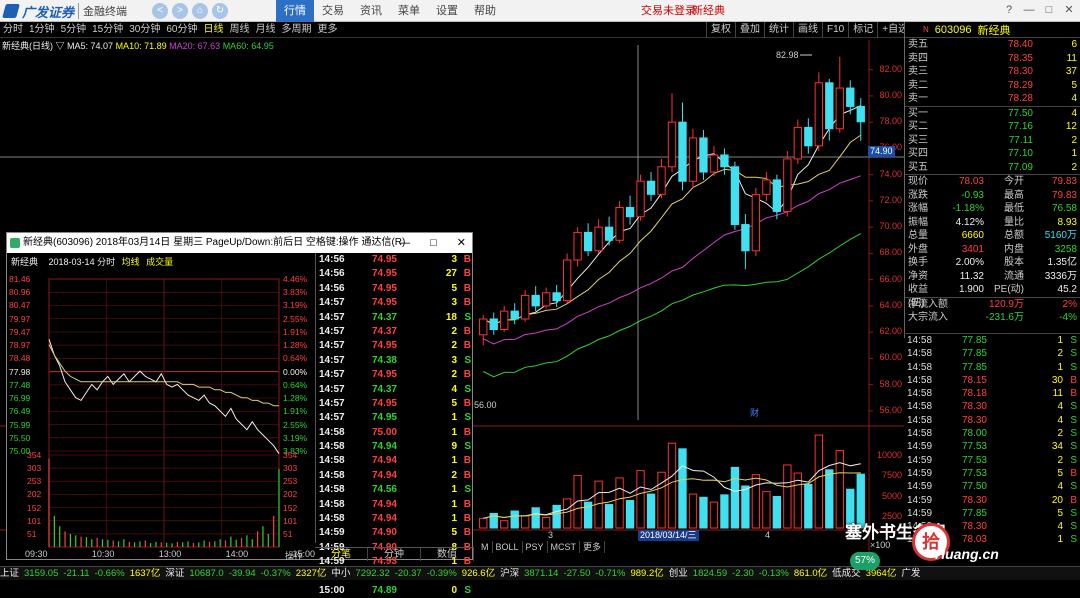 This screenshot has width=1080, height=598. What do you see at coordinates (42, 30) in the screenshot?
I see `period-1min: 1分钟` at bounding box center [42, 30].